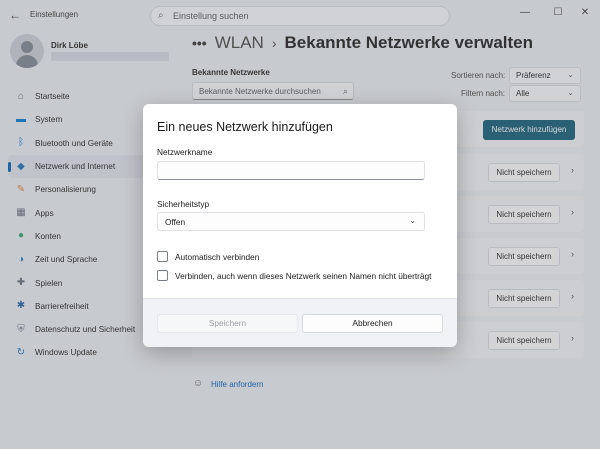  Describe the element at coordinates (183, 204) in the screenshot. I see `security-type-label: Sicherheitstyp` at that location.